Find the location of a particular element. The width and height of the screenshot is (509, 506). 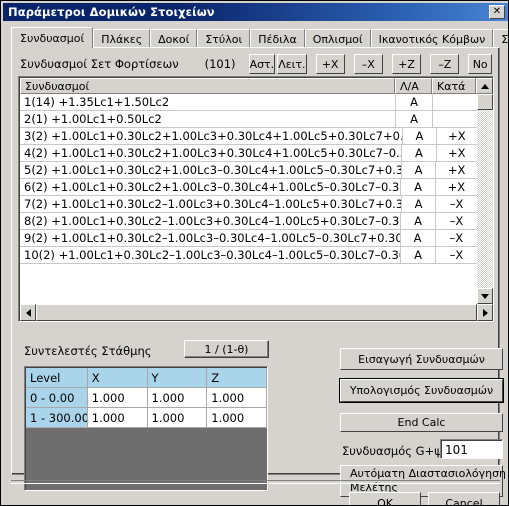

tab-0: Συνδυασμοί is located at coordinates (52, 37).